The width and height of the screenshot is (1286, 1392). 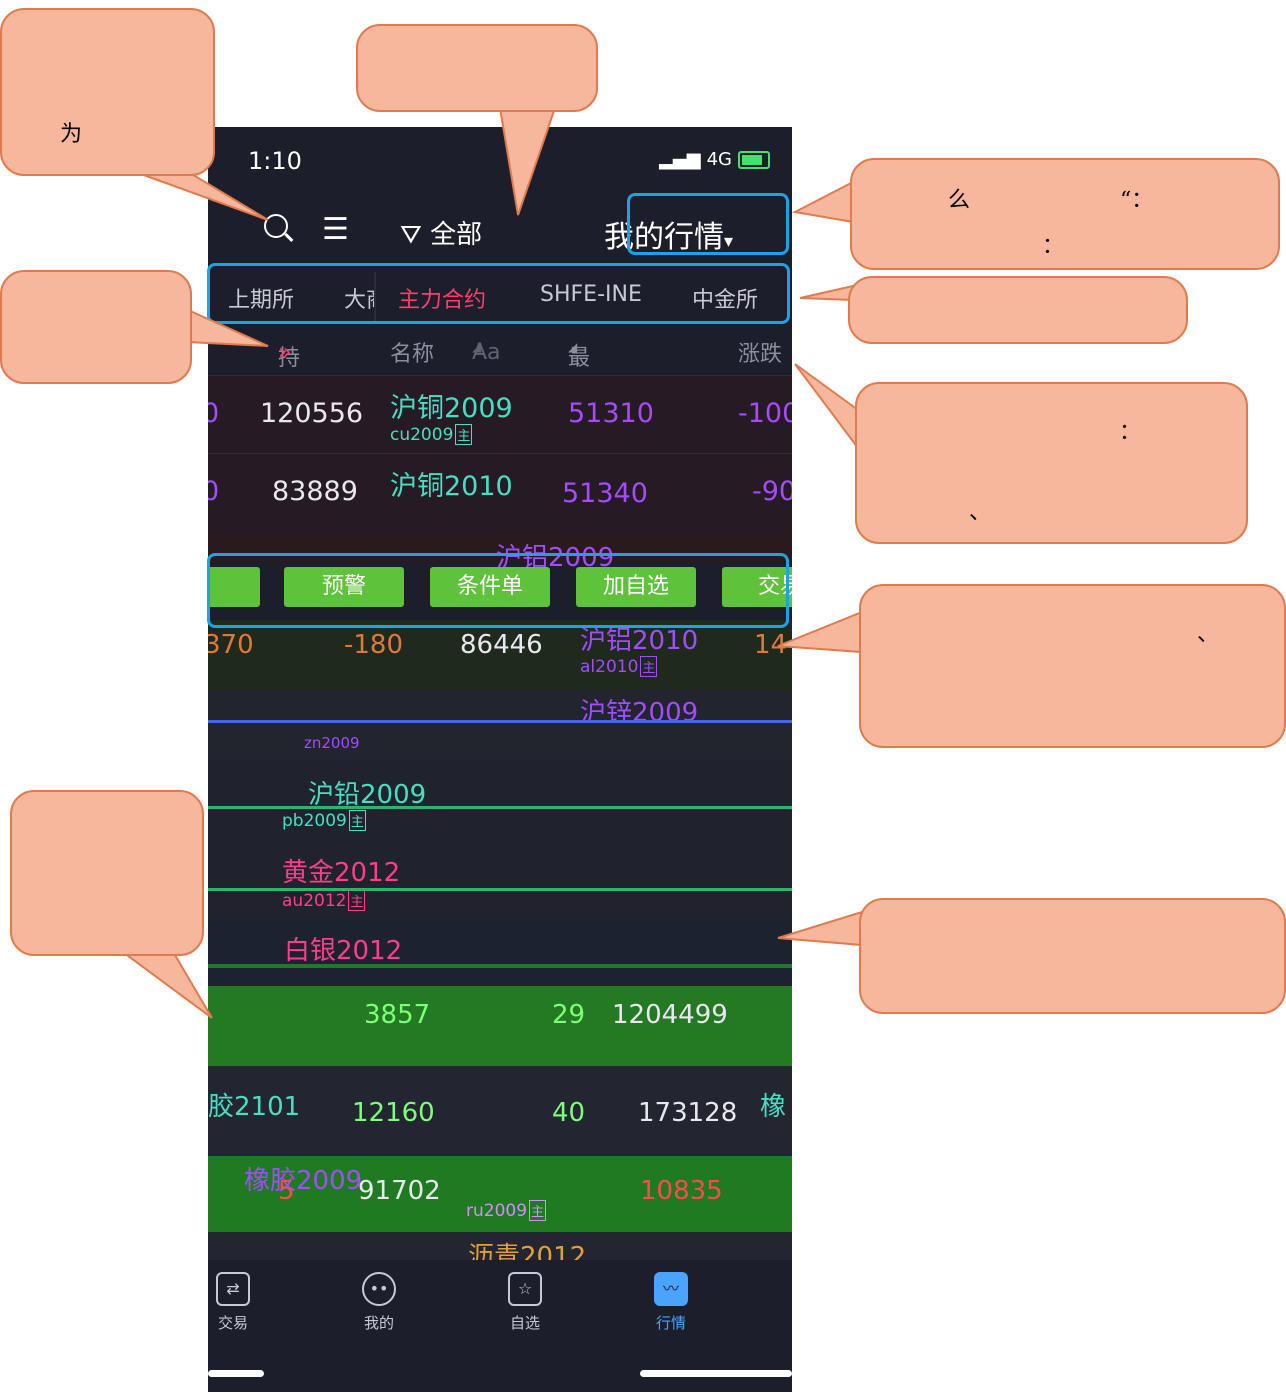 What do you see at coordinates (1072, 666) in the screenshot?
I see `callout-right-actions: 、` at bounding box center [1072, 666].